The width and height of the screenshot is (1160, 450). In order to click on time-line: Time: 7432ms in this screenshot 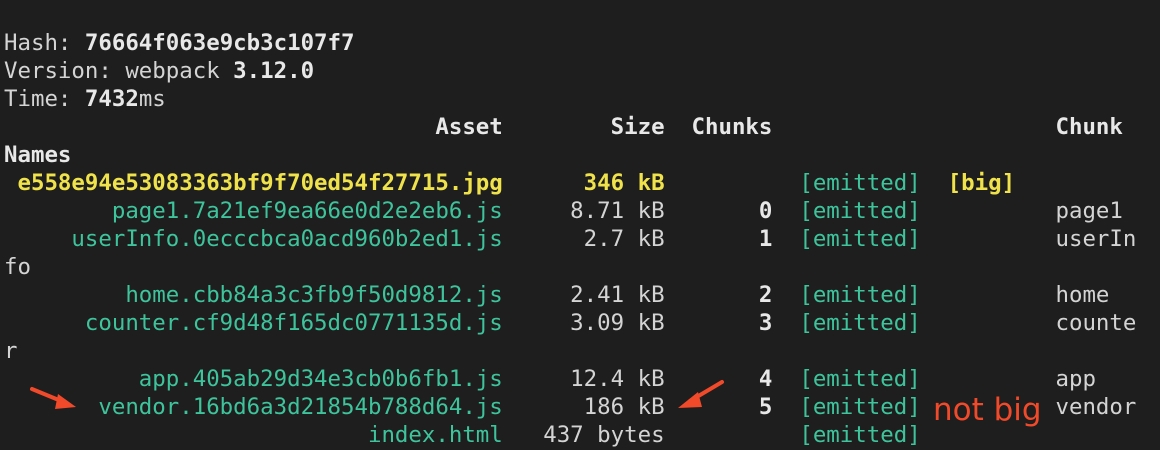, I will do `click(85, 99)`.